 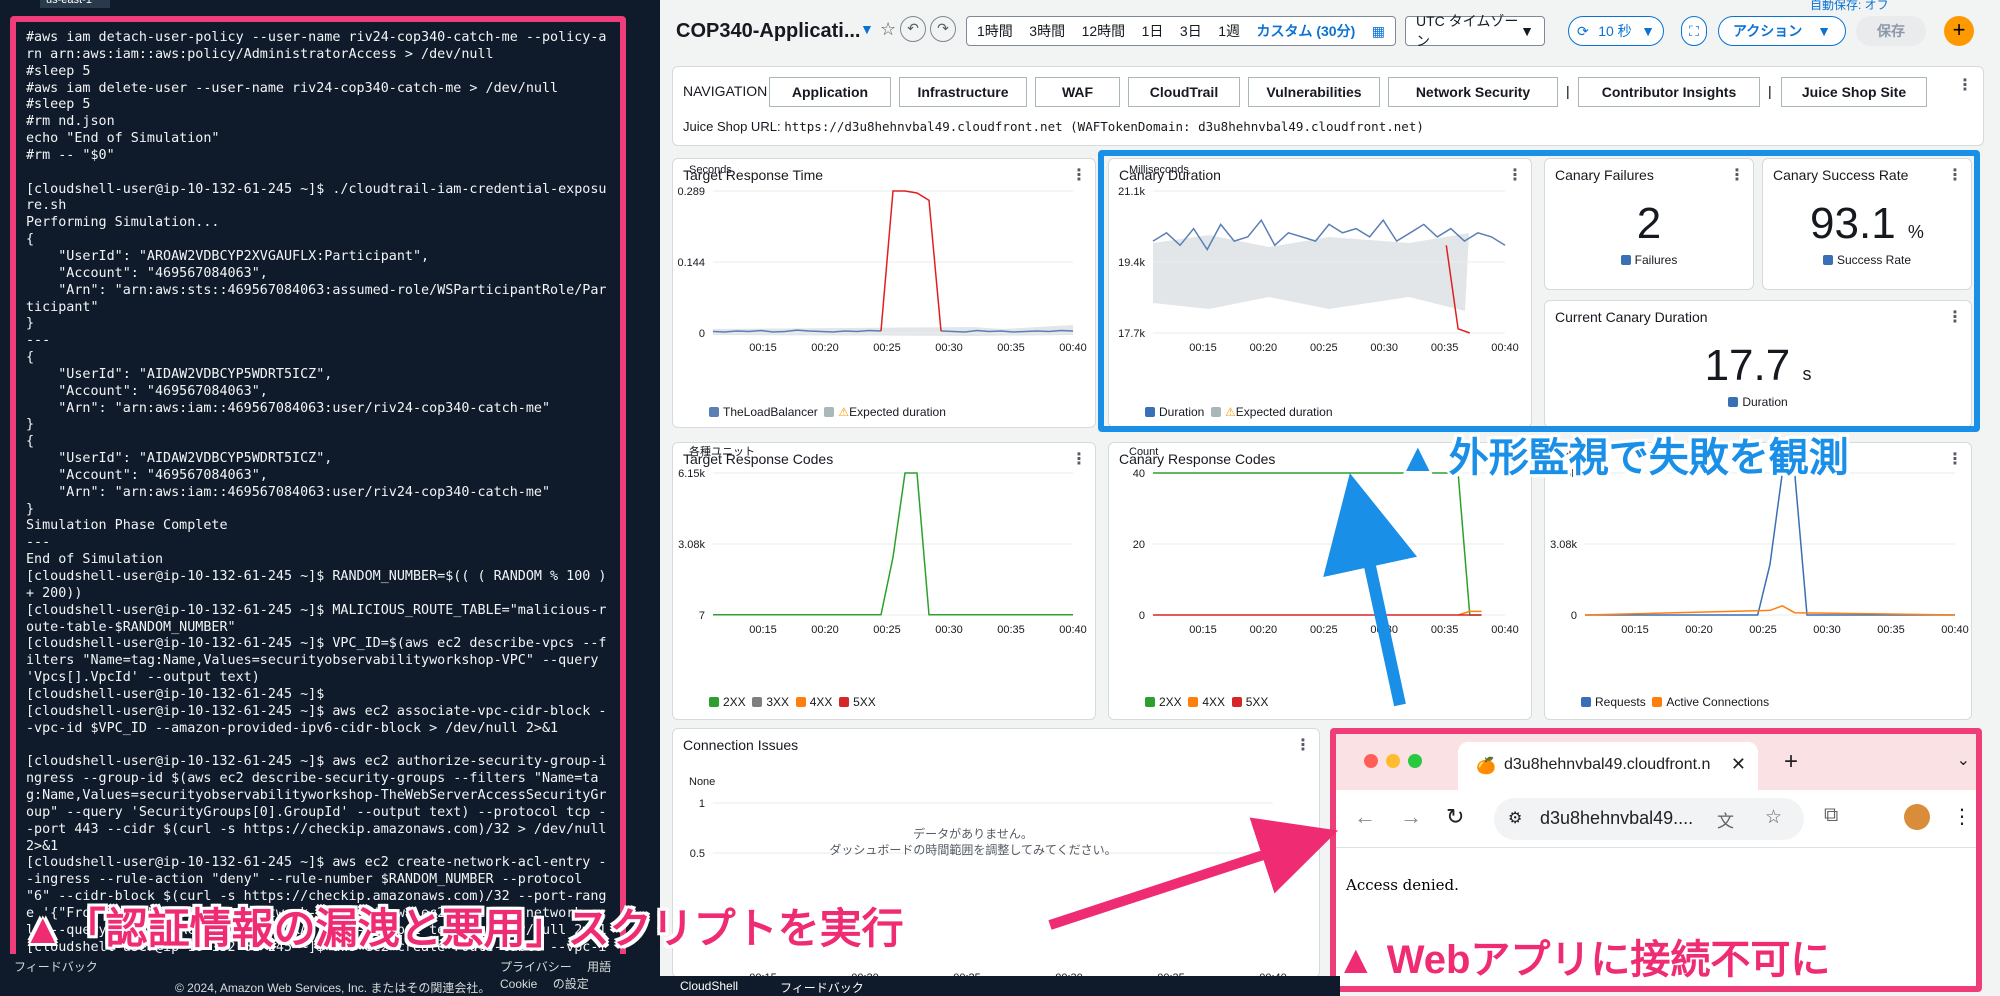 What do you see at coordinates (544, 984) in the screenshot?
I see `footer-cookie: Cookie の設定` at bounding box center [544, 984].